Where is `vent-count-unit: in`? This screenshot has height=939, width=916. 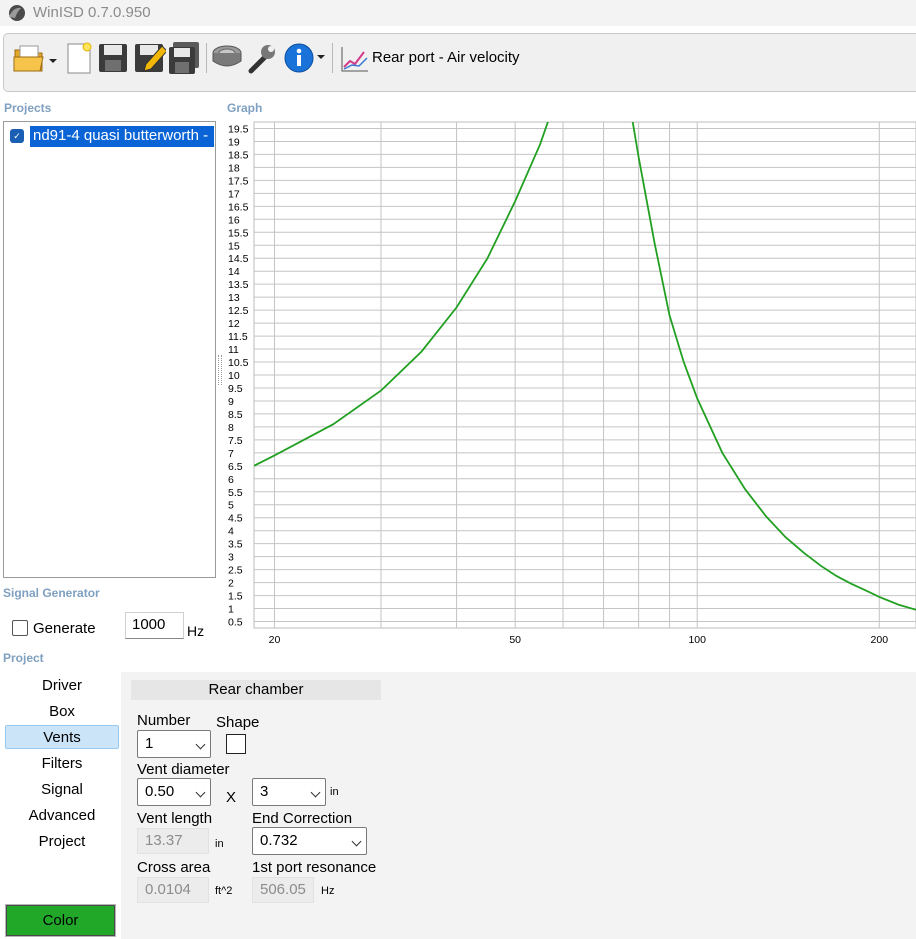 vent-count-unit: in is located at coordinates (334, 792).